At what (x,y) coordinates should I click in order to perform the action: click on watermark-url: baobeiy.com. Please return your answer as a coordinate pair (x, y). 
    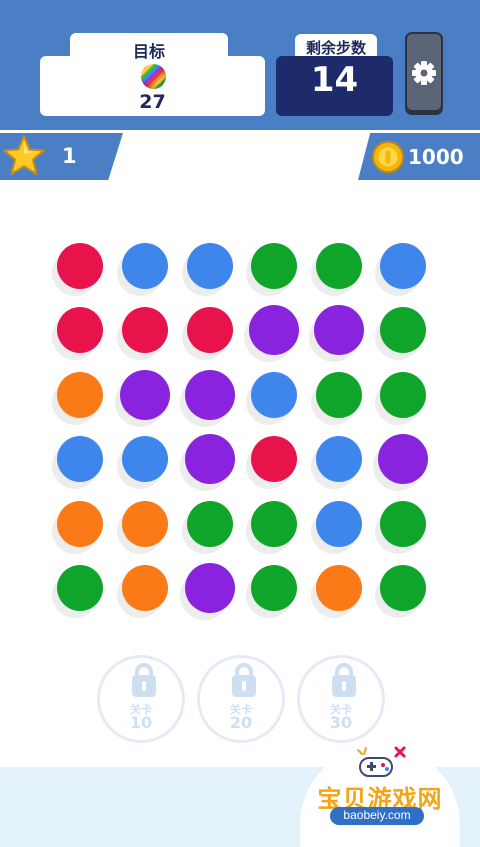
    Looking at the image, I should click on (377, 815).